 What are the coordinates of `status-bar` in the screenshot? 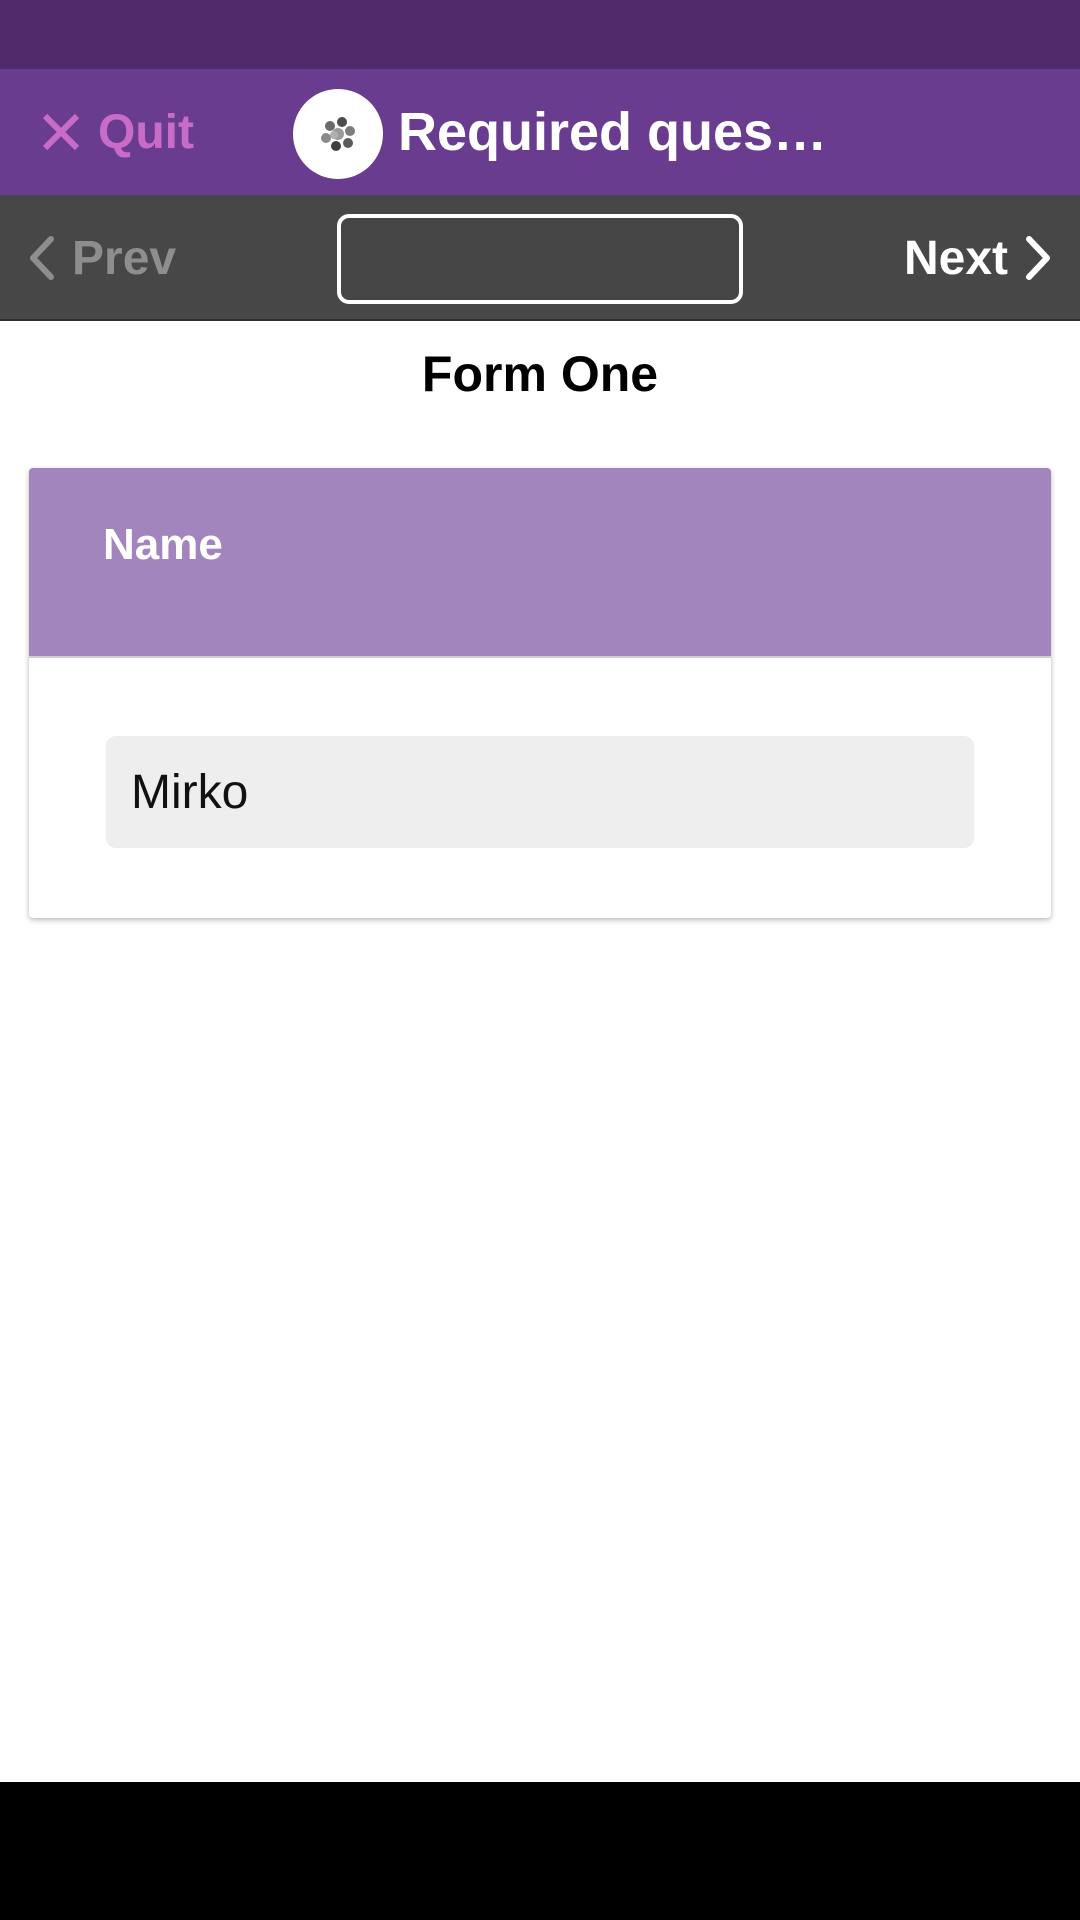 It's located at (540, 34).